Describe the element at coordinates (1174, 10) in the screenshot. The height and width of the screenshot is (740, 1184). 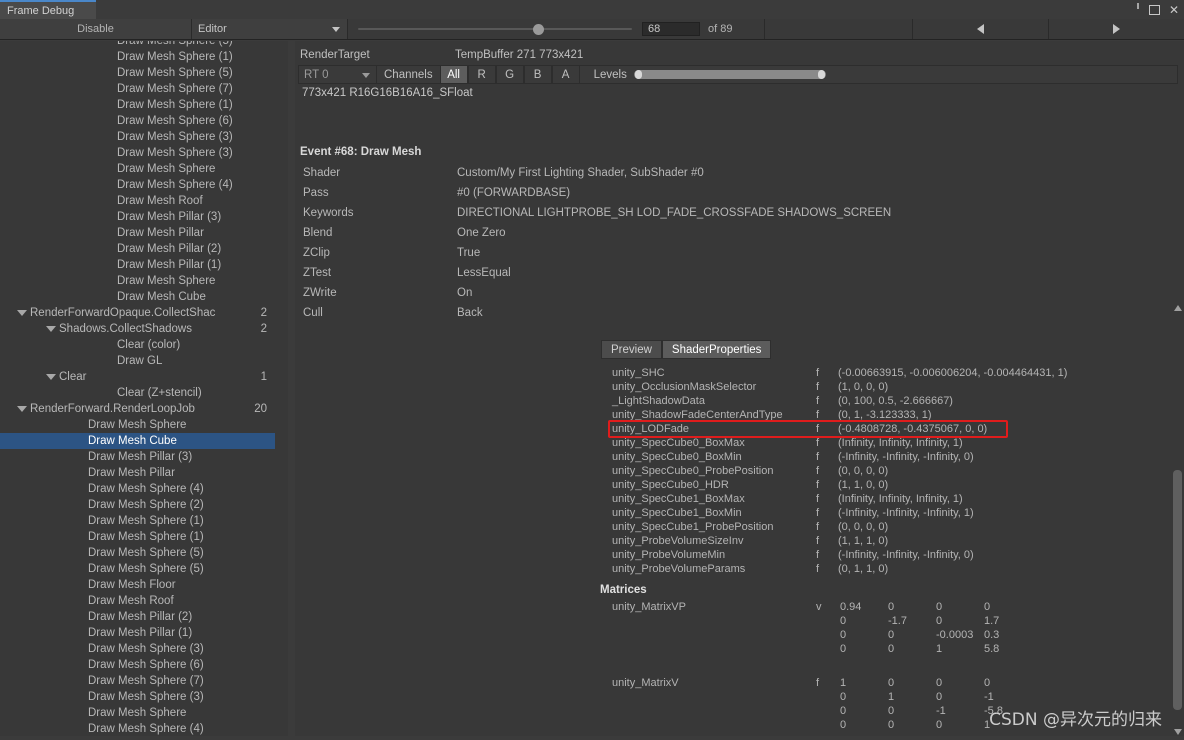
I see `close-icon: ✕` at that location.